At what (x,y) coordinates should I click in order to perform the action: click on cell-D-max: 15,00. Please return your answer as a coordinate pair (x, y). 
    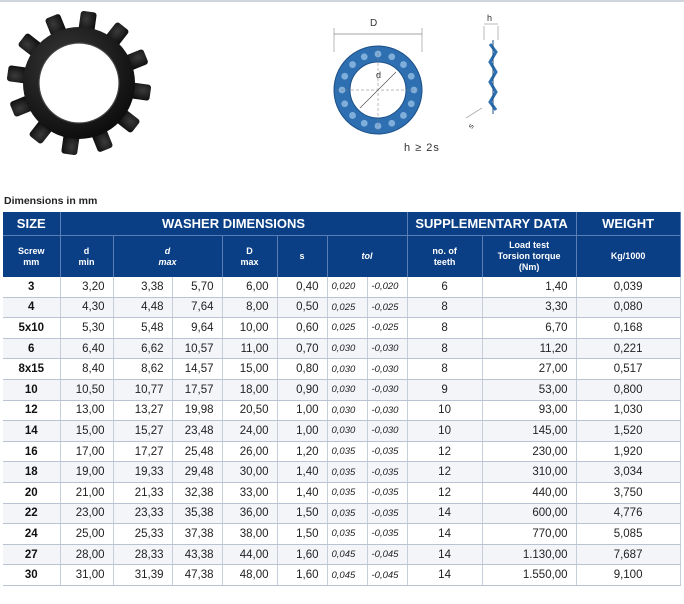
    Looking at the image, I should click on (250, 369).